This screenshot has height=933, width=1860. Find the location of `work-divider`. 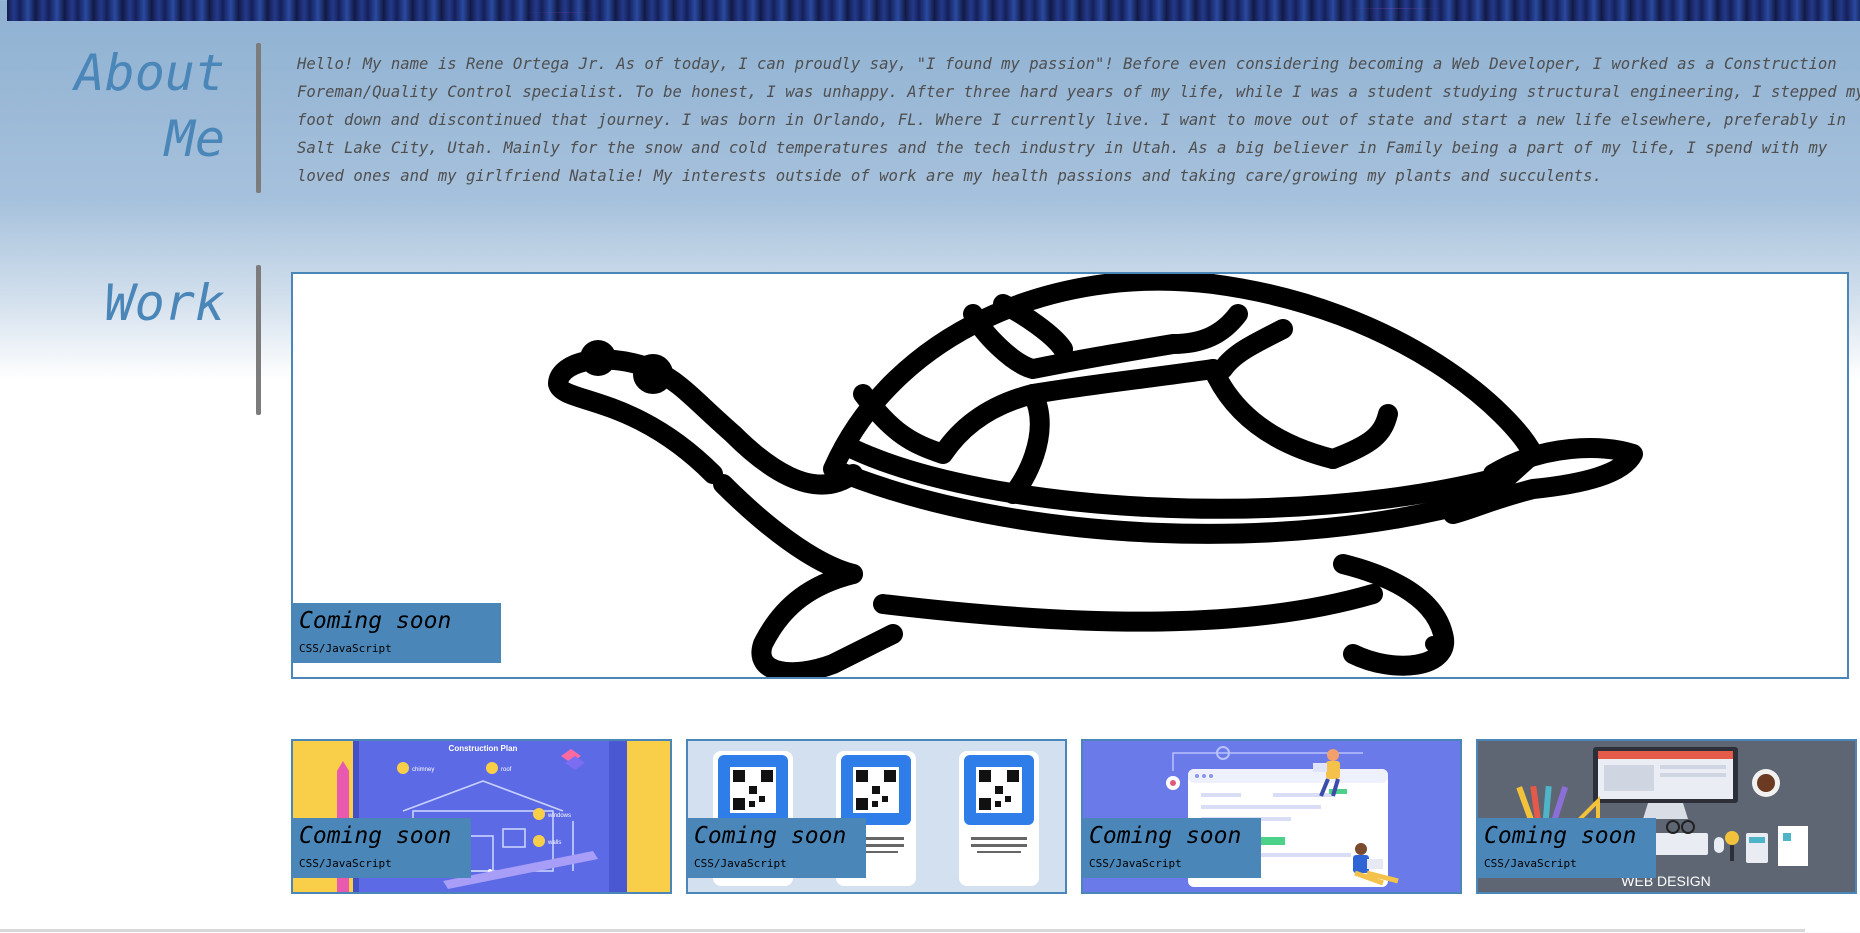

work-divider is located at coordinates (258, 340).